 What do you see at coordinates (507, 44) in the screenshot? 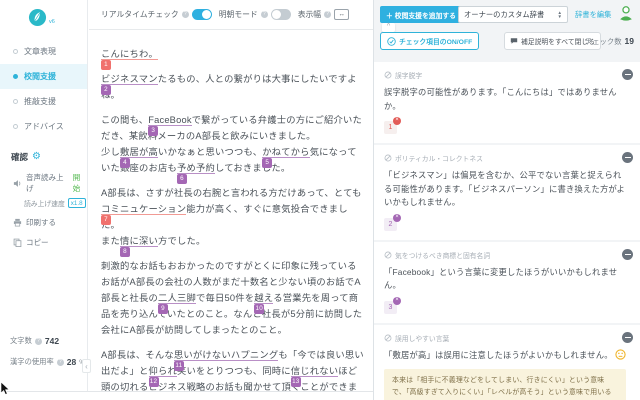
I see `panel-actions: チェック項目のON/OFF 補足説明をすべて閉じる チェック数 19` at bounding box center [507, 44].